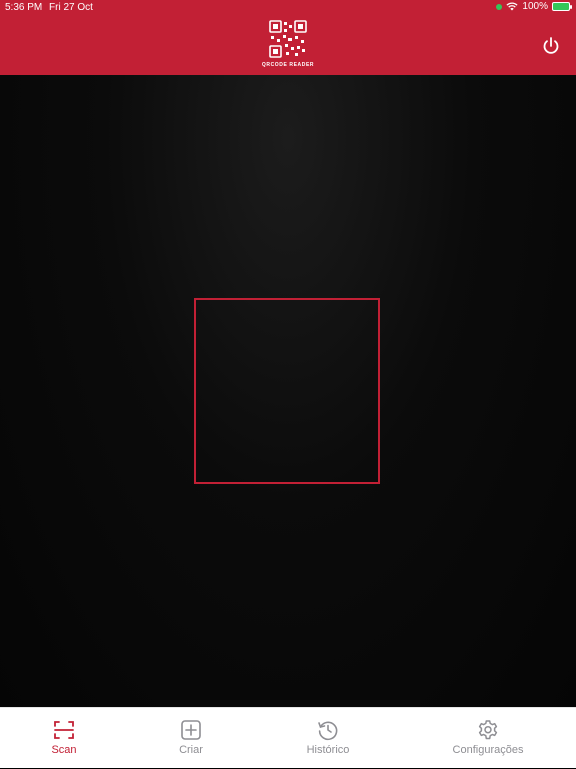 The height and width of the screenshot is (769, 576). What do you see at coordinates (328, 750) in the screenshot?
I see `tab-label-historico: Histórico` at bounding box center [328, 750].